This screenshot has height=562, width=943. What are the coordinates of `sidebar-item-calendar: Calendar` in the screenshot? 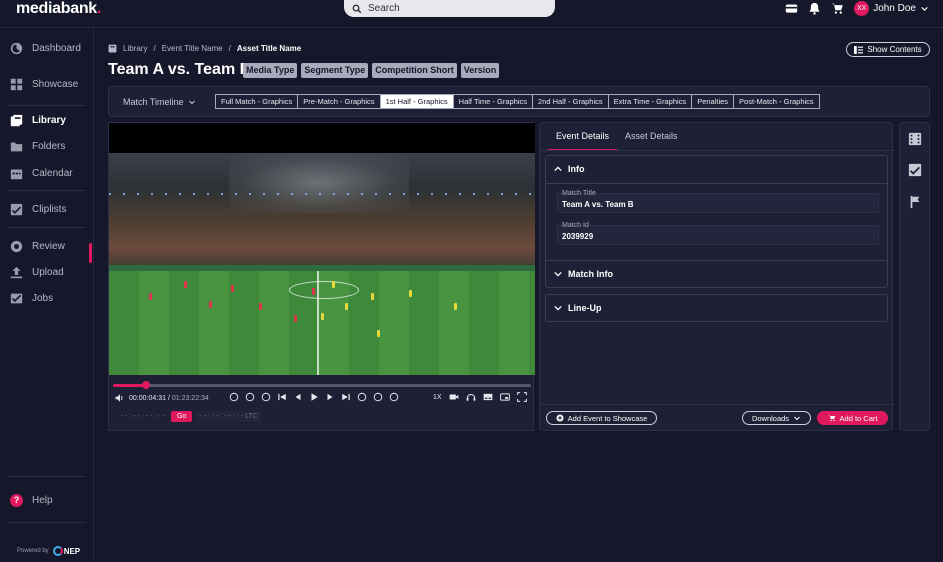 It's located at (41, 173).